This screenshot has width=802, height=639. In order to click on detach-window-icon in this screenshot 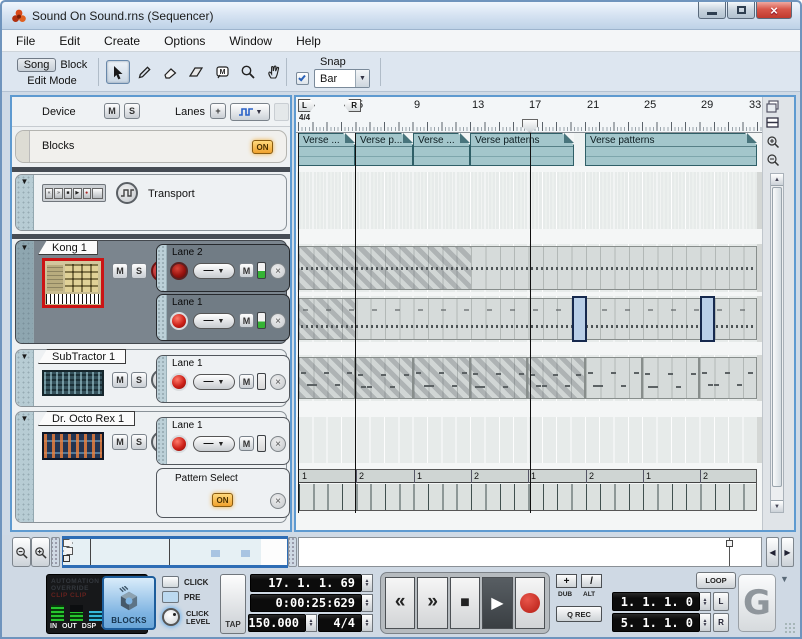, I will do `click(773, 107)`.